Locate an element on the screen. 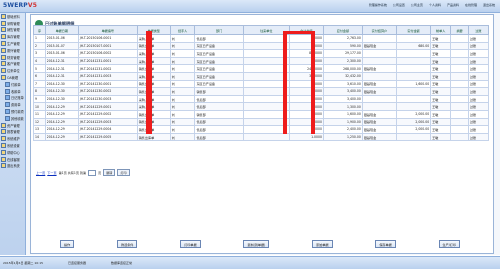 This screenshot has width=500, height=269. print-doc-button: 打印单据 is located at coordinates (190, 244).